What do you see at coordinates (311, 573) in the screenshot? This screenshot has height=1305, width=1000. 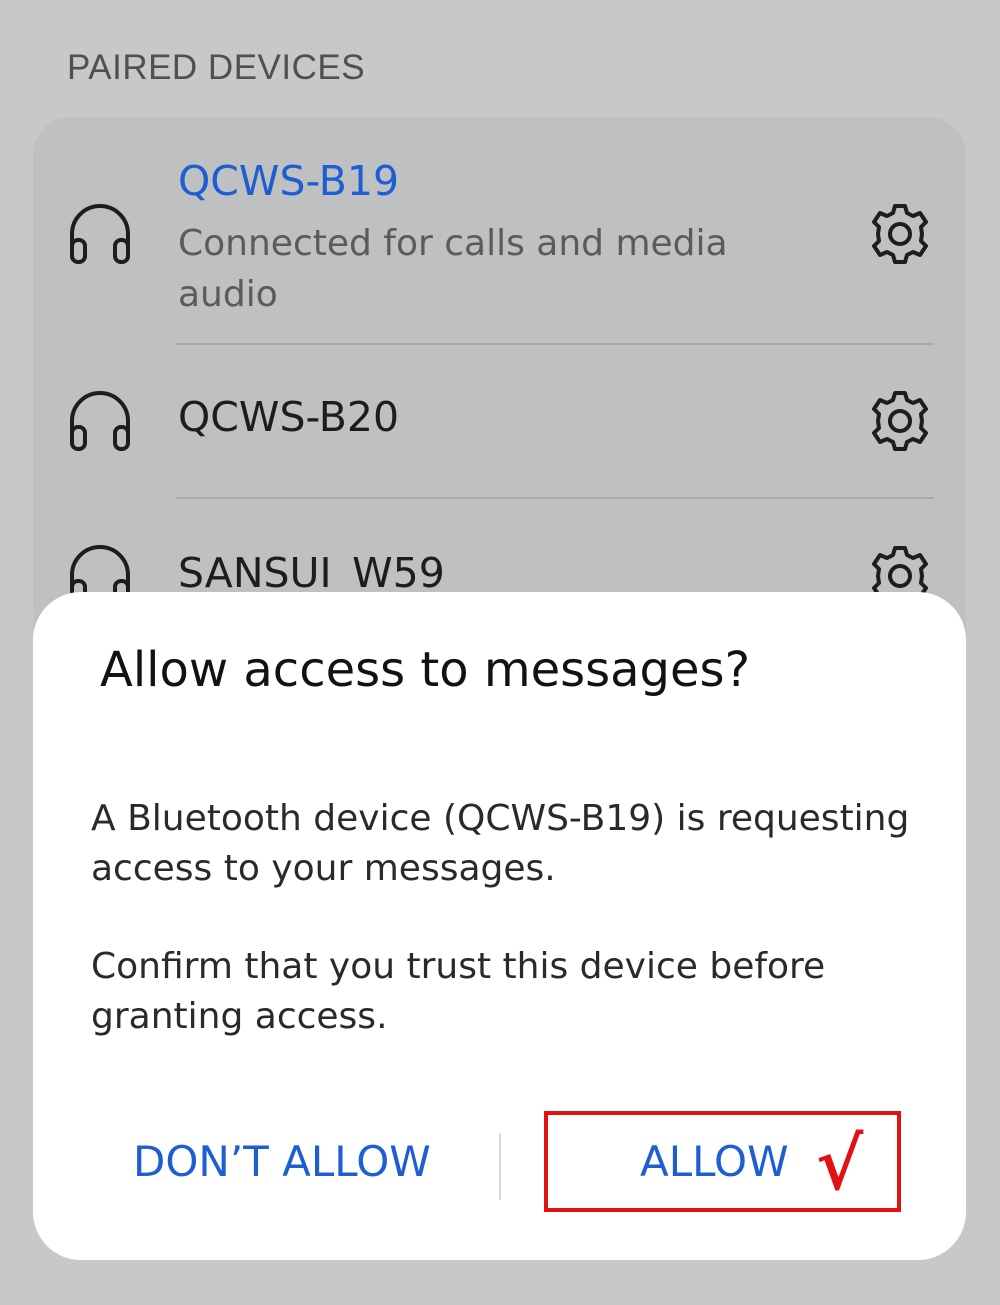 I see `device-name: SANSUI_W59` at bounding box center [311, 573].